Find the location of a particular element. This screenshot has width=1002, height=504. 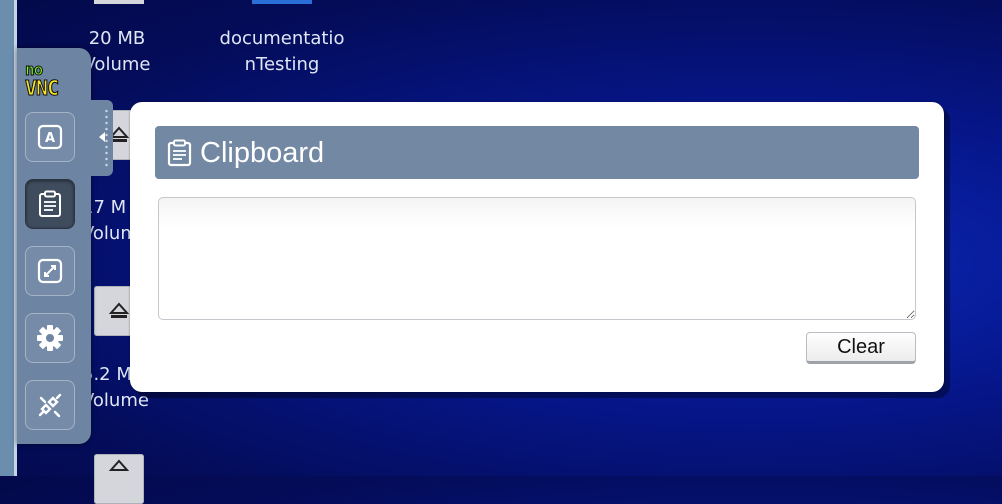

novnc-logo: no VNC is located at coordinates (52, 81).